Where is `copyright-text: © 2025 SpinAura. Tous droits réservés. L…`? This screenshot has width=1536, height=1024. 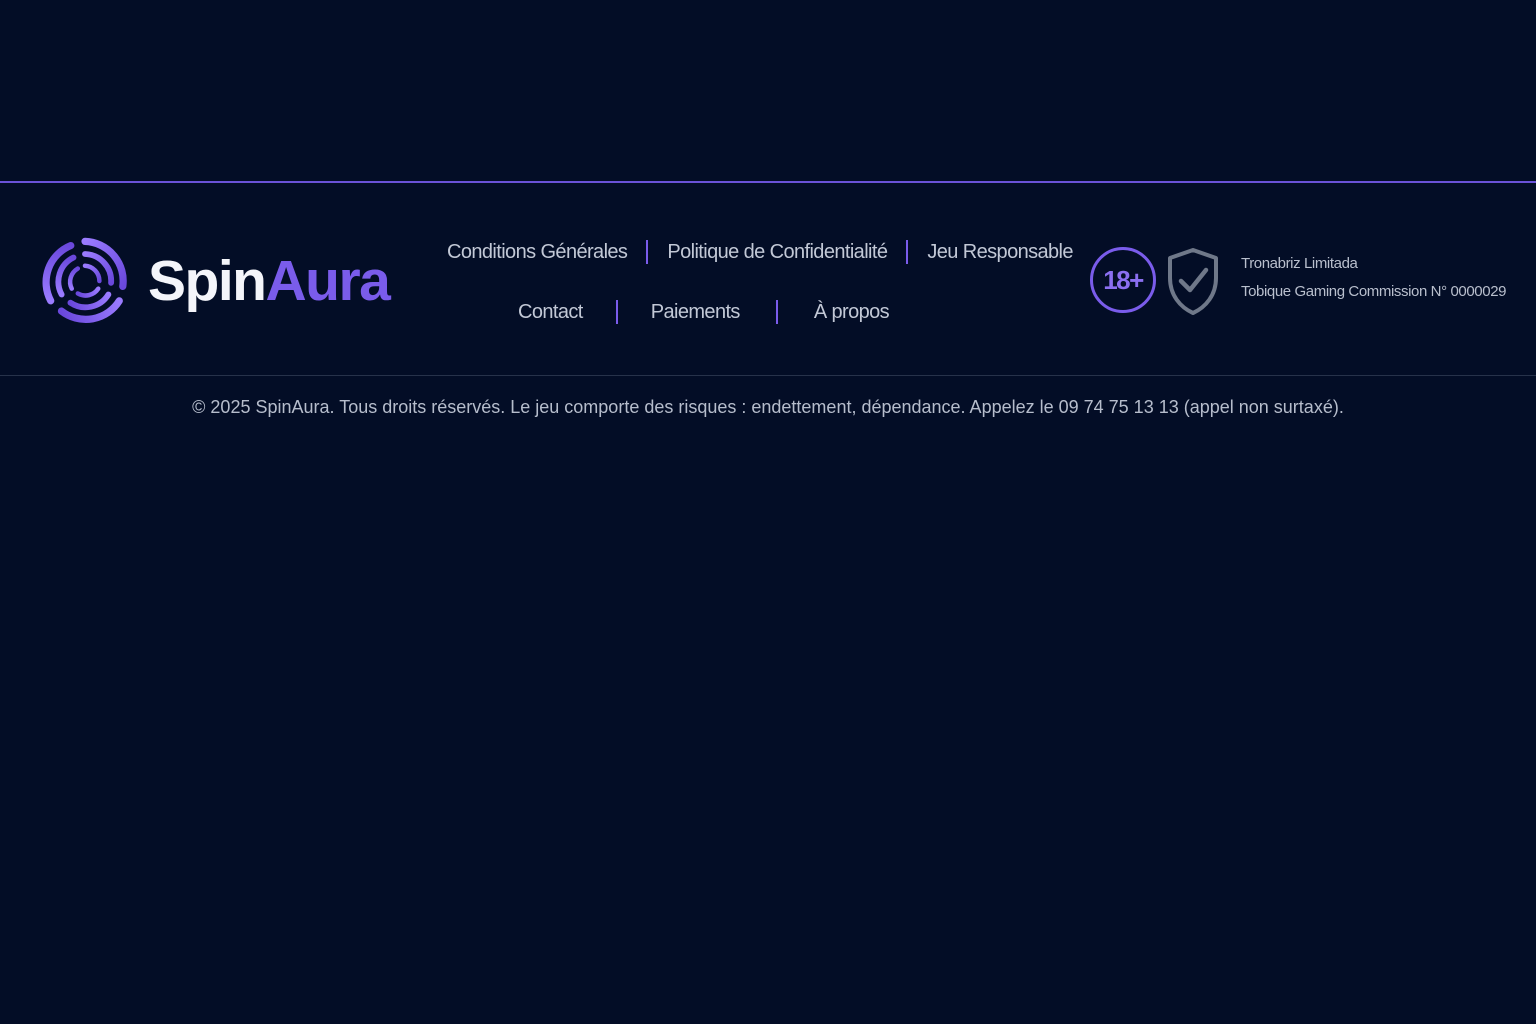
copyright-text: © 2025 SpinAura. Tous droits réservés. L… is located at coordinates (768, 407).